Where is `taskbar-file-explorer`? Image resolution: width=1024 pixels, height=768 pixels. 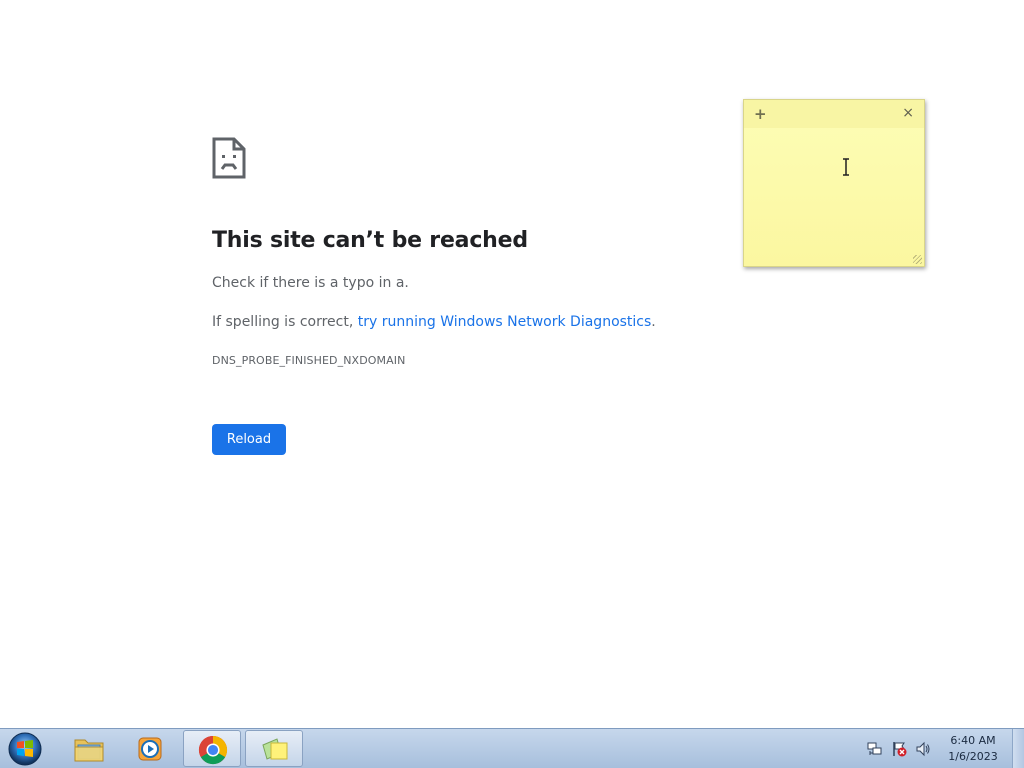
taskbar-file-explorer is located at coordinates (89, 748).